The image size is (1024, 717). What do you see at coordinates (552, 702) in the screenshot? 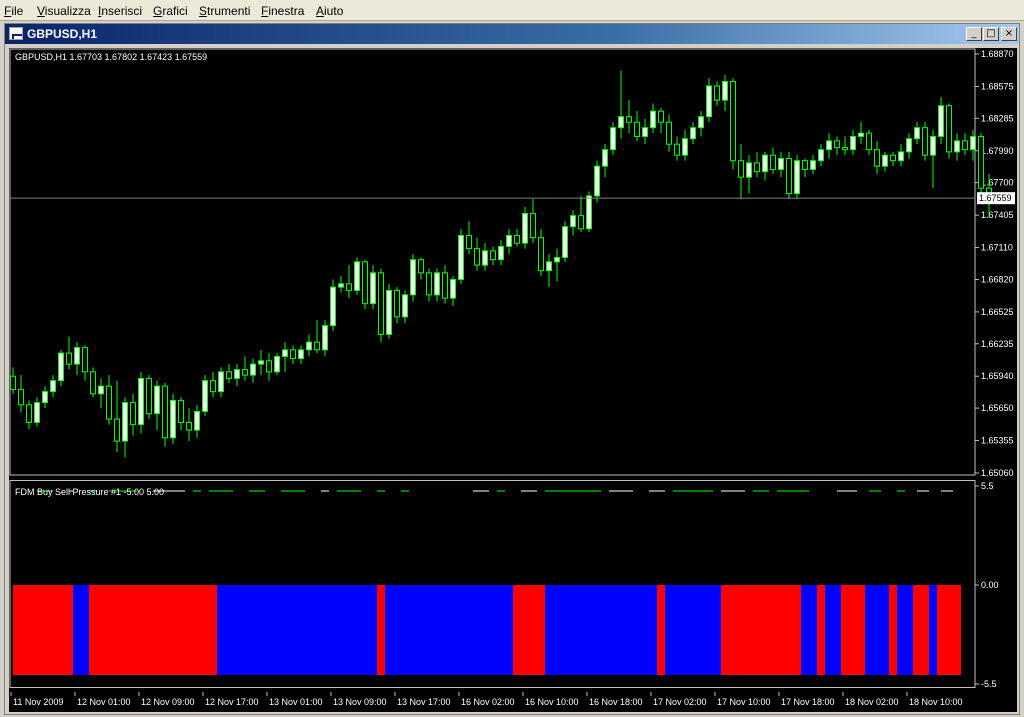
I see `time-tick-label: 16 Nov 10:00` at bounding box center [552, 702].